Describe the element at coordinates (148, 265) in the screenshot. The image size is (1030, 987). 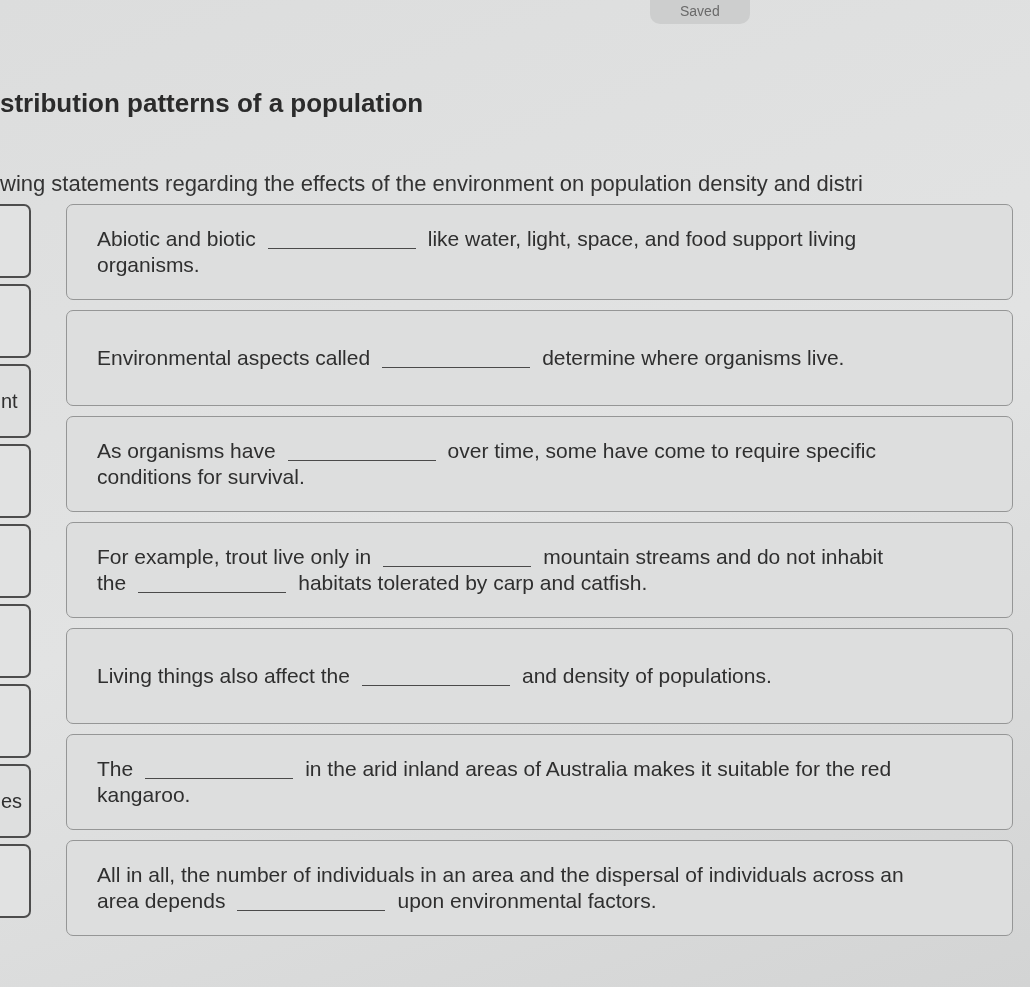
I see `statement-text: organisms.` at that location.